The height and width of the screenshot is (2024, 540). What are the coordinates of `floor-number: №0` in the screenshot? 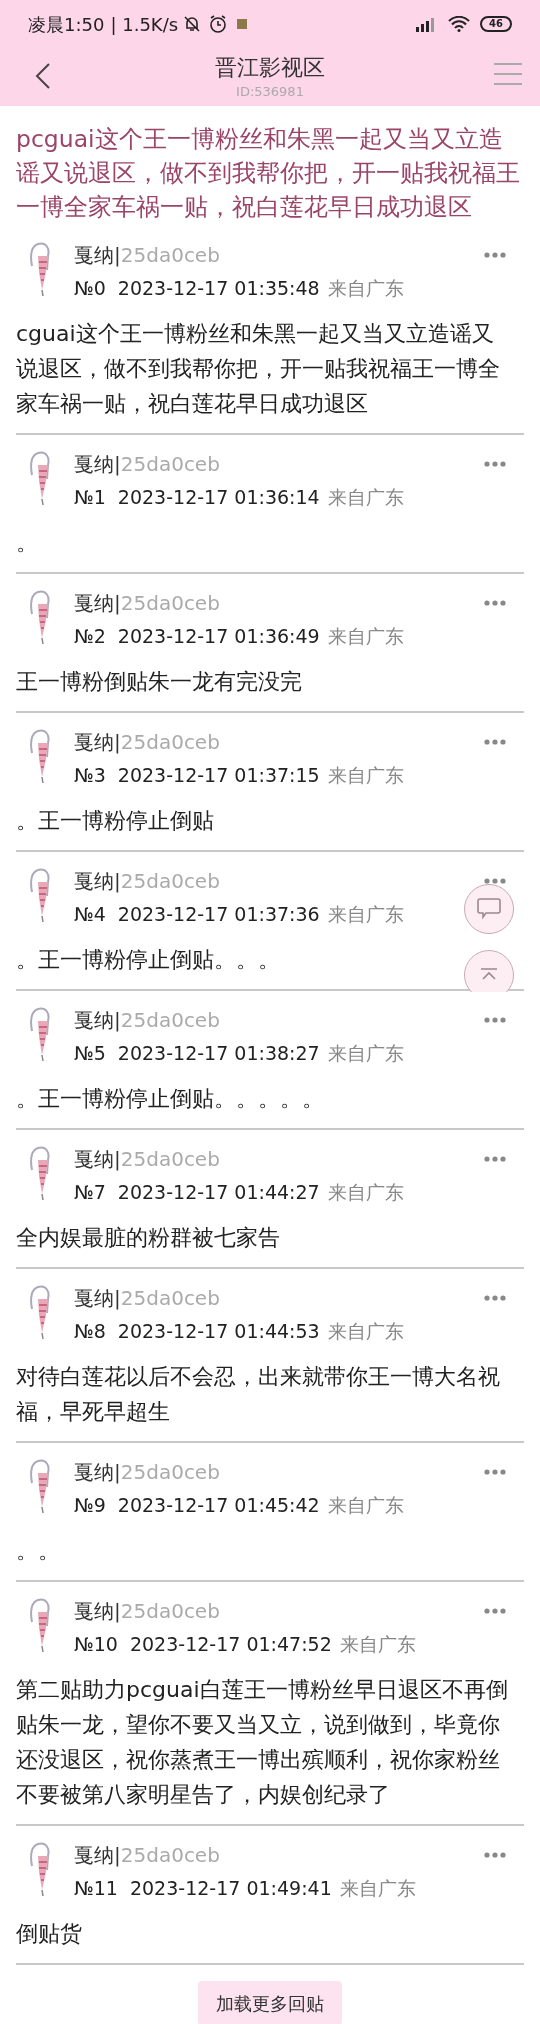 It's located at (90, 288).